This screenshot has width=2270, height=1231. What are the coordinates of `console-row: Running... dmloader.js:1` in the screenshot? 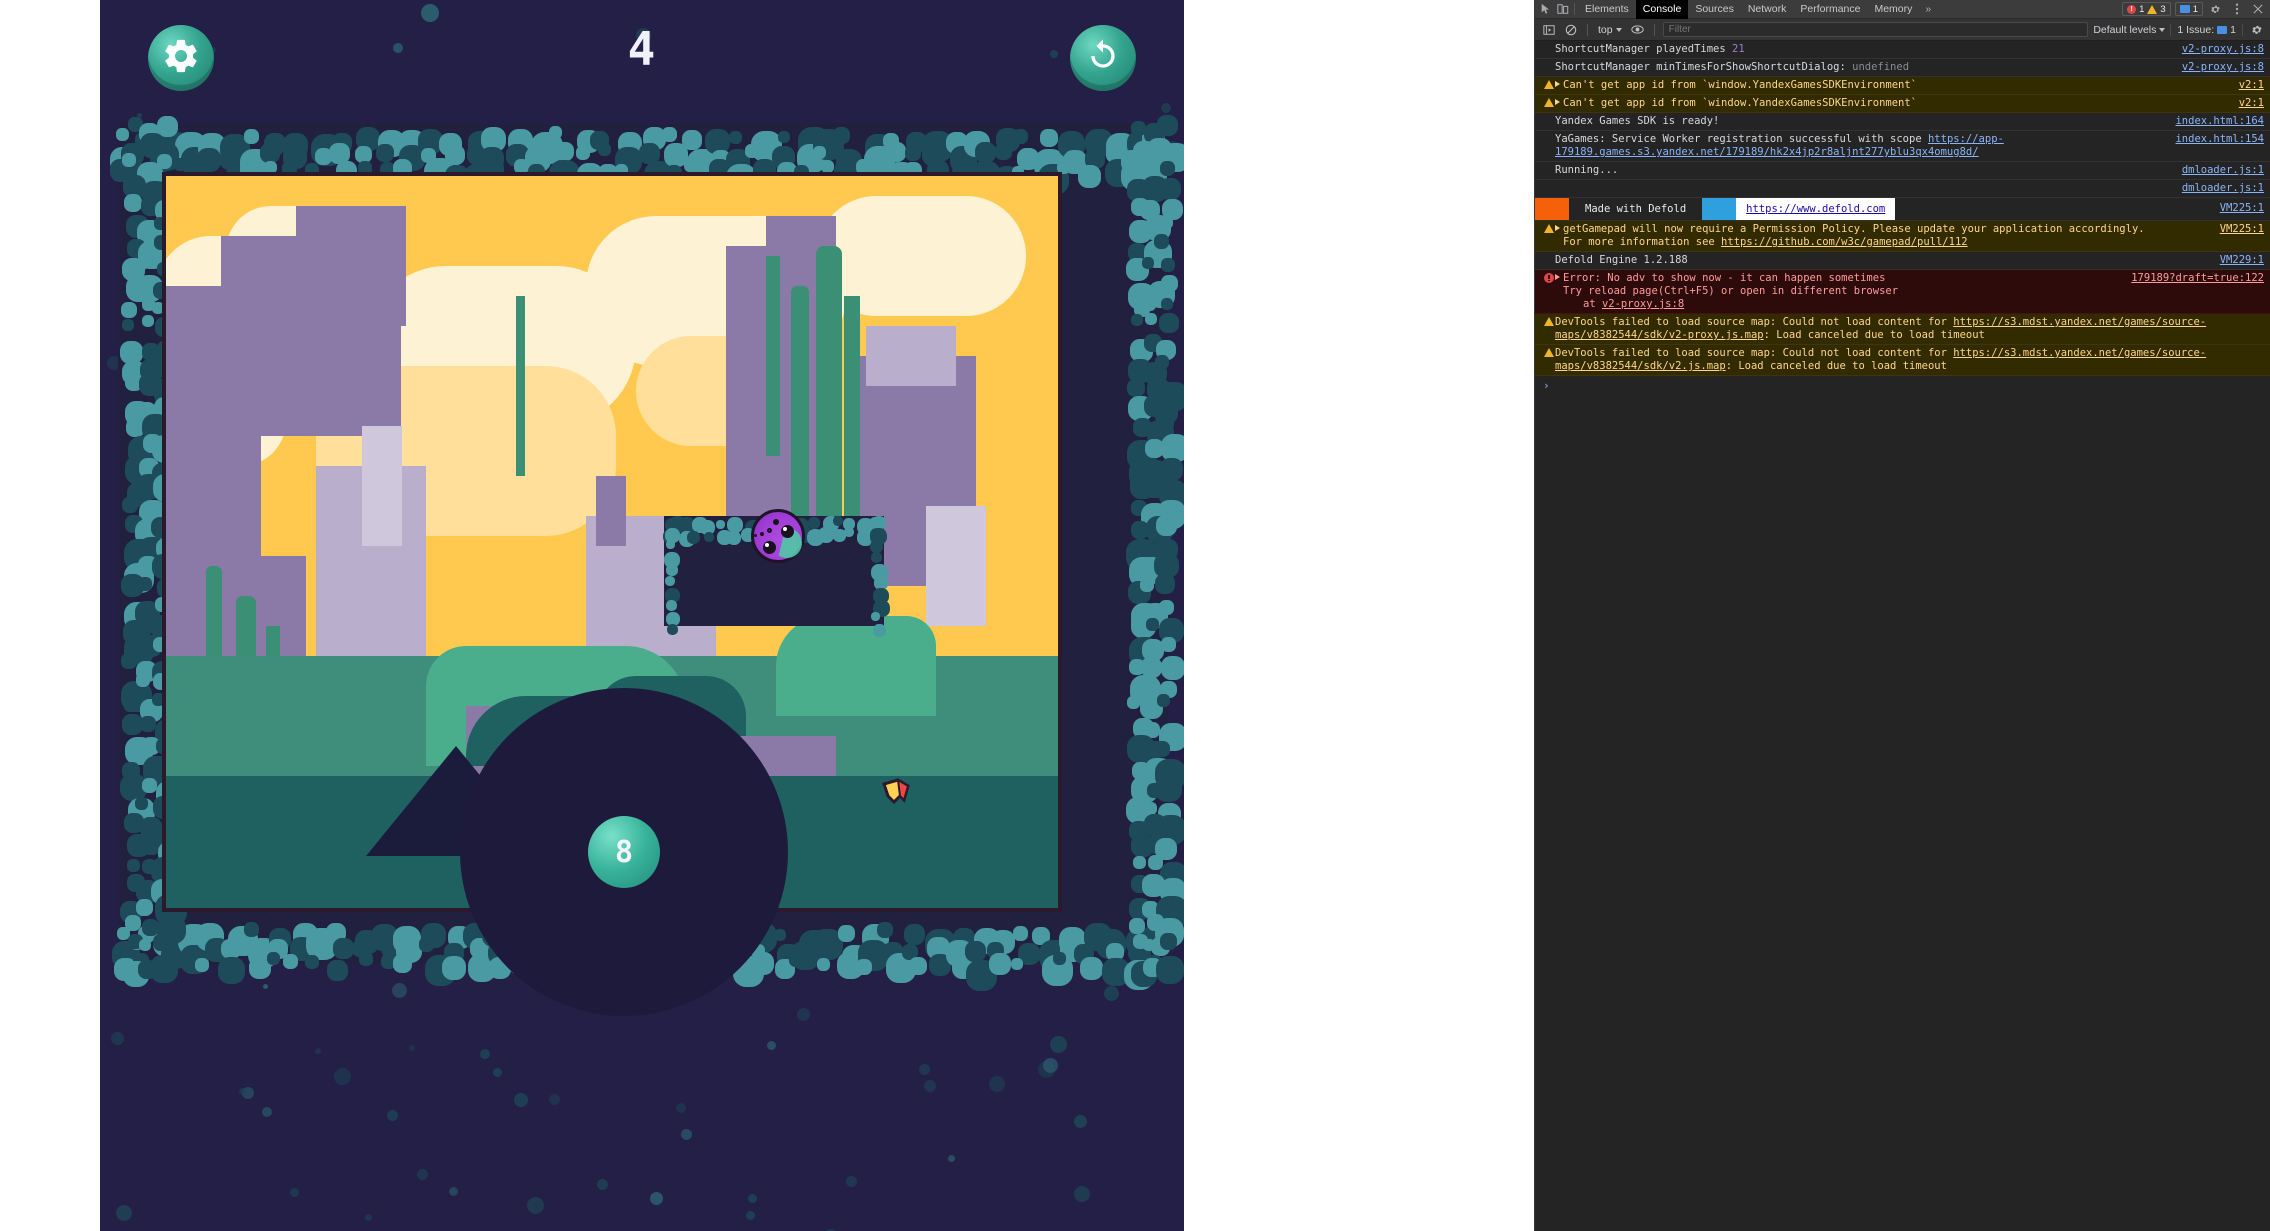 It's located at (1902, 171).